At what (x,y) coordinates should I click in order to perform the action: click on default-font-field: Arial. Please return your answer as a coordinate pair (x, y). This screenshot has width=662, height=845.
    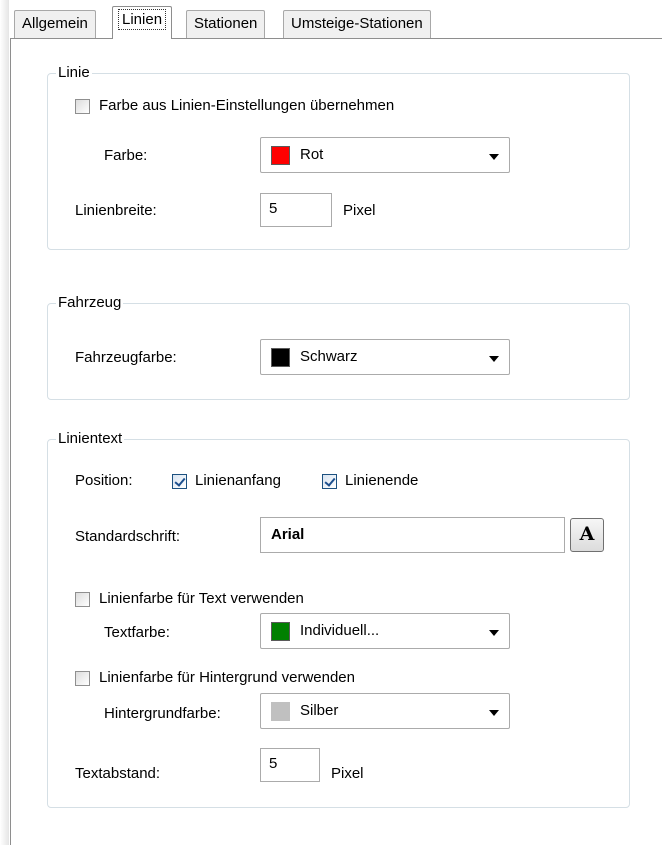
    Looking at the image, I should click on (412, 535).